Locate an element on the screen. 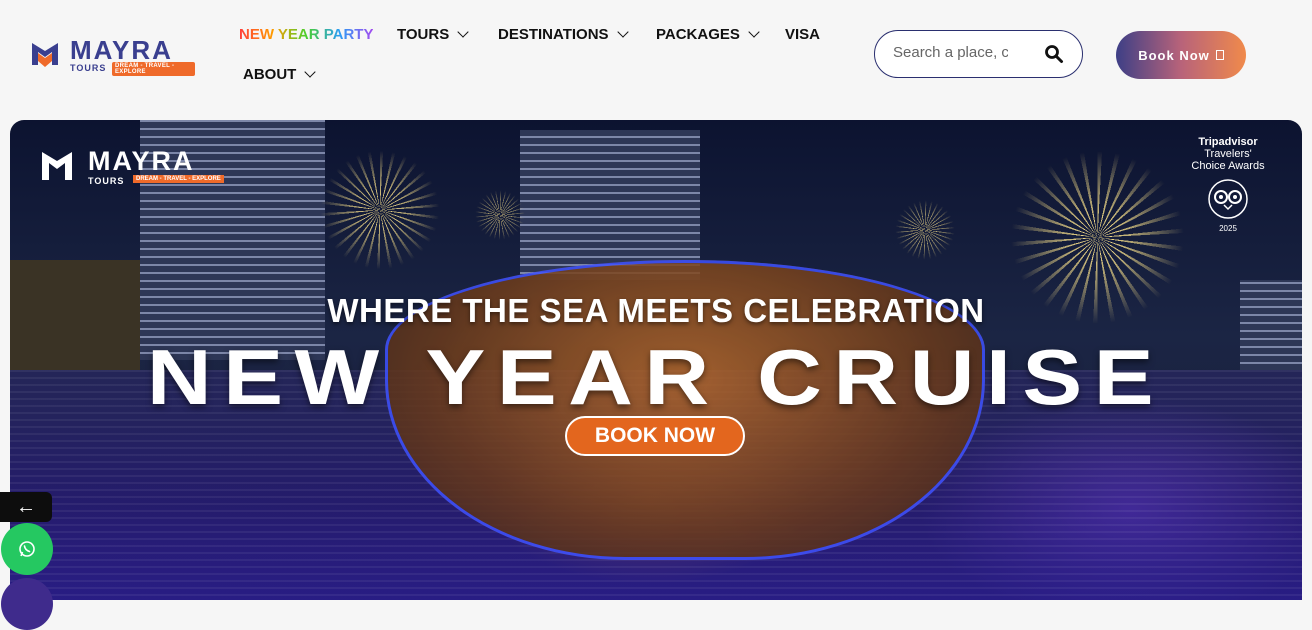 The height and width of the screenshot is (630, 1312). nav-label: NEW YEAR PARTY is located at coordinates (306, 34).